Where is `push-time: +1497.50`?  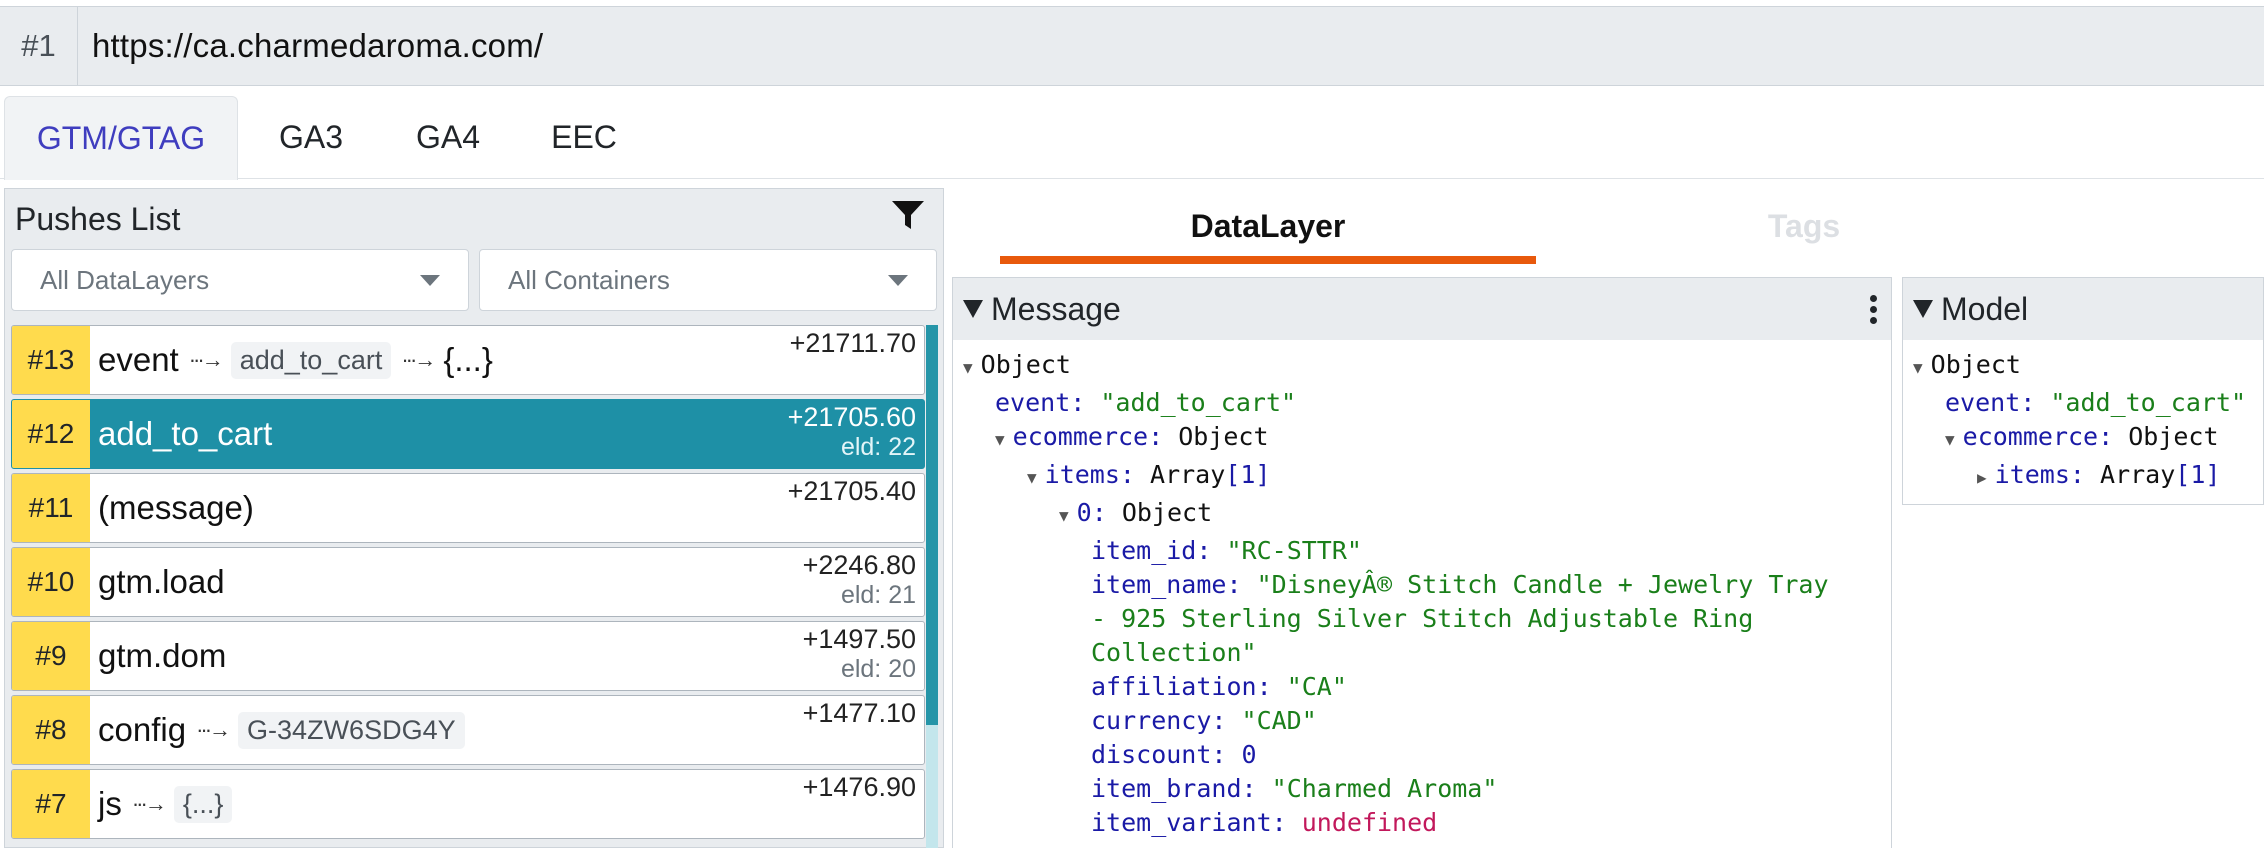
push-time: +1497.50 is located at coordinates (859, 639).